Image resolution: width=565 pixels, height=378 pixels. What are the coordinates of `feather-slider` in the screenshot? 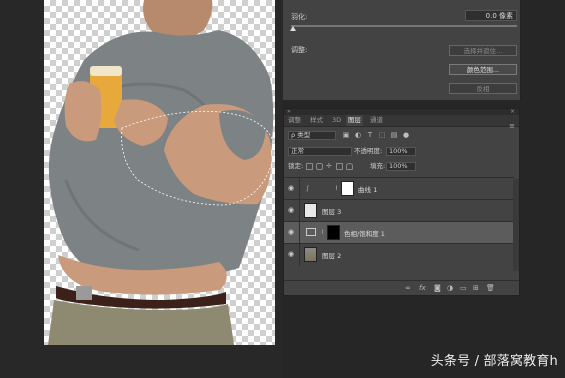 It's located at (404, 26).